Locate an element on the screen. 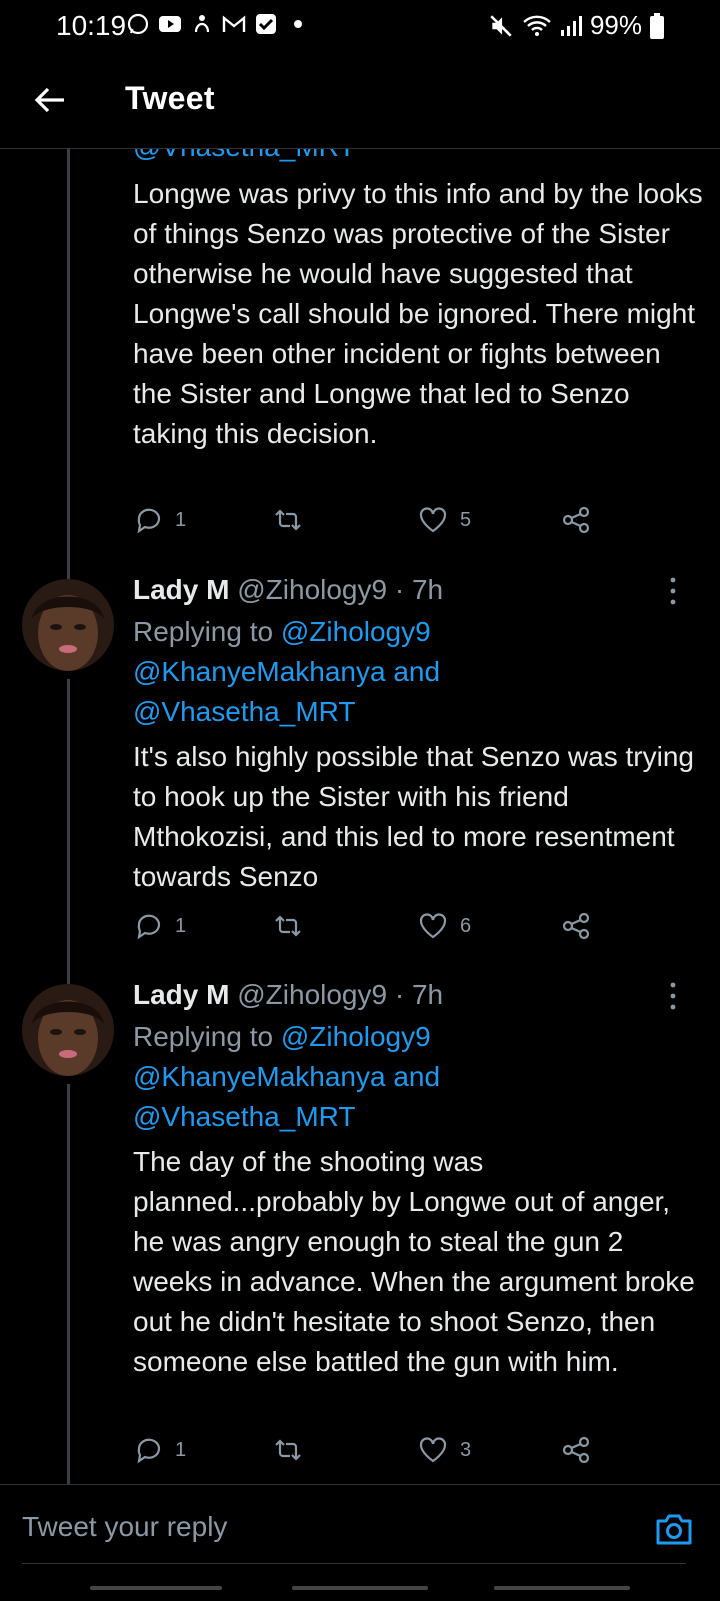 The height and width of the screenshot is (1601, 720). like-button: 3 is located at coordinates (444, 1450).